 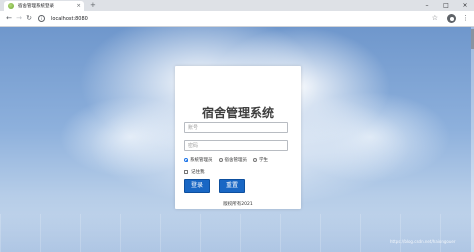 I want to click on radio-dorm-admin, so click(x=220, y=160).